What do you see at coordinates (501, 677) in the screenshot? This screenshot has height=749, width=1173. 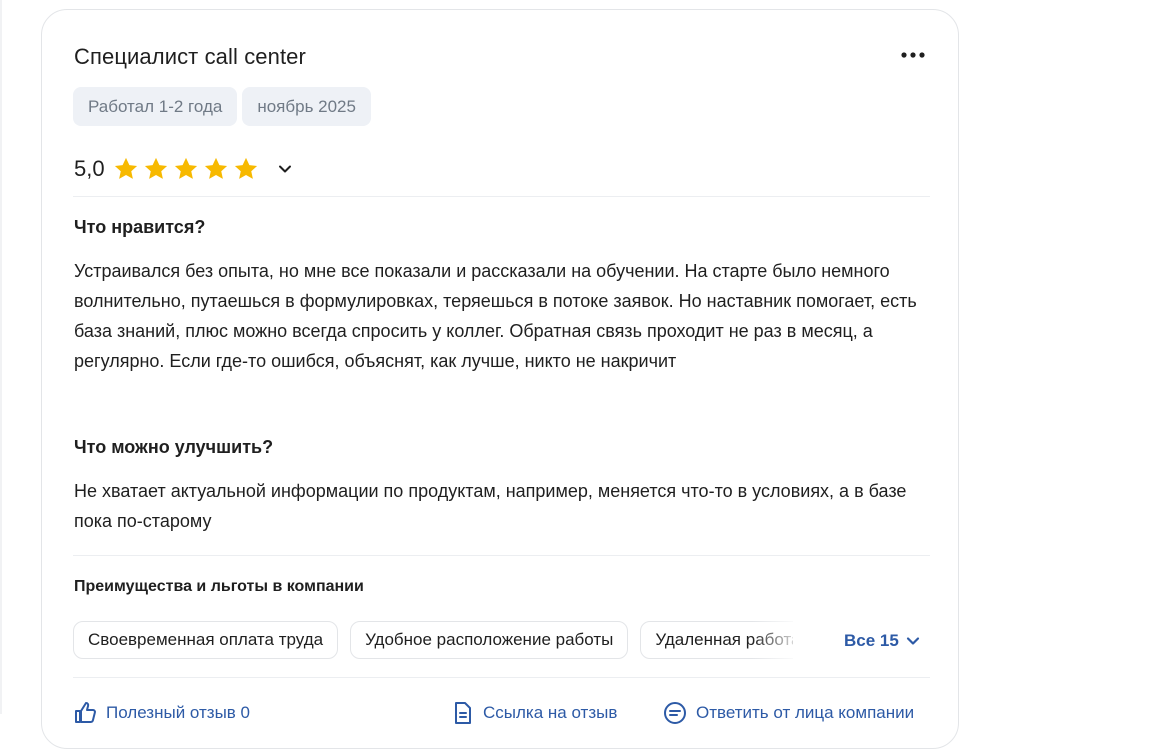 I see `actions-divider` at bounding box center [501, 677].